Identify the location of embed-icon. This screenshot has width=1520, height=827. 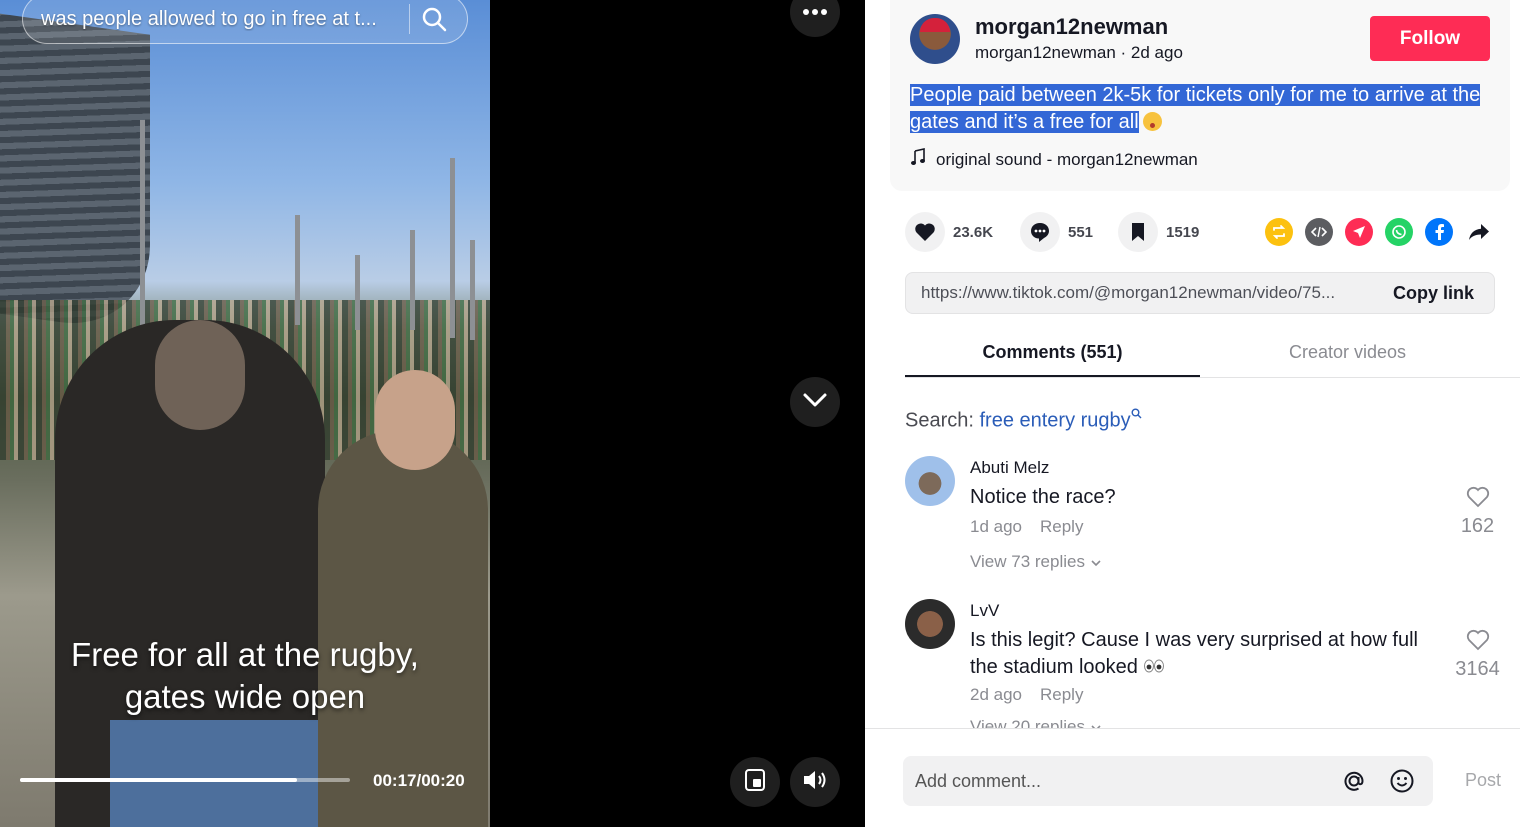
(1319, 232).